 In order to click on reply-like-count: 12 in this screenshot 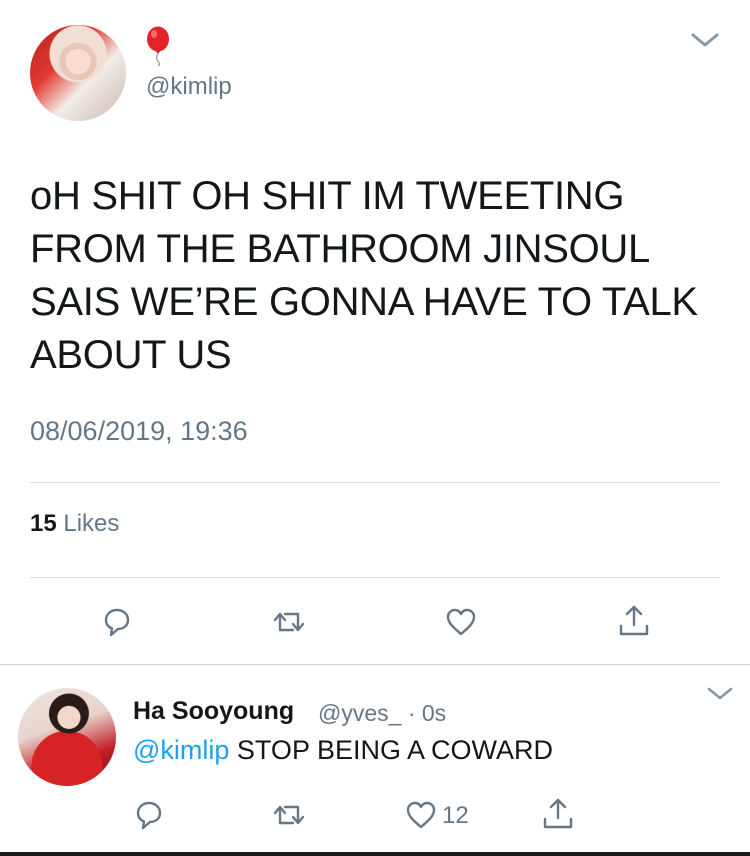, I will do `click(455, 815)`.